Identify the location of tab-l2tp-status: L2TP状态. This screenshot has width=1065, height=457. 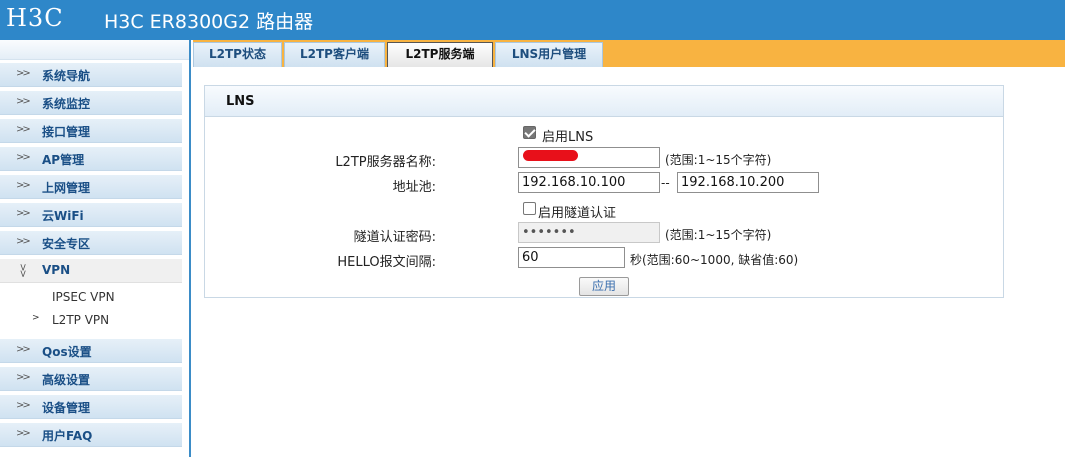
(237, 54).